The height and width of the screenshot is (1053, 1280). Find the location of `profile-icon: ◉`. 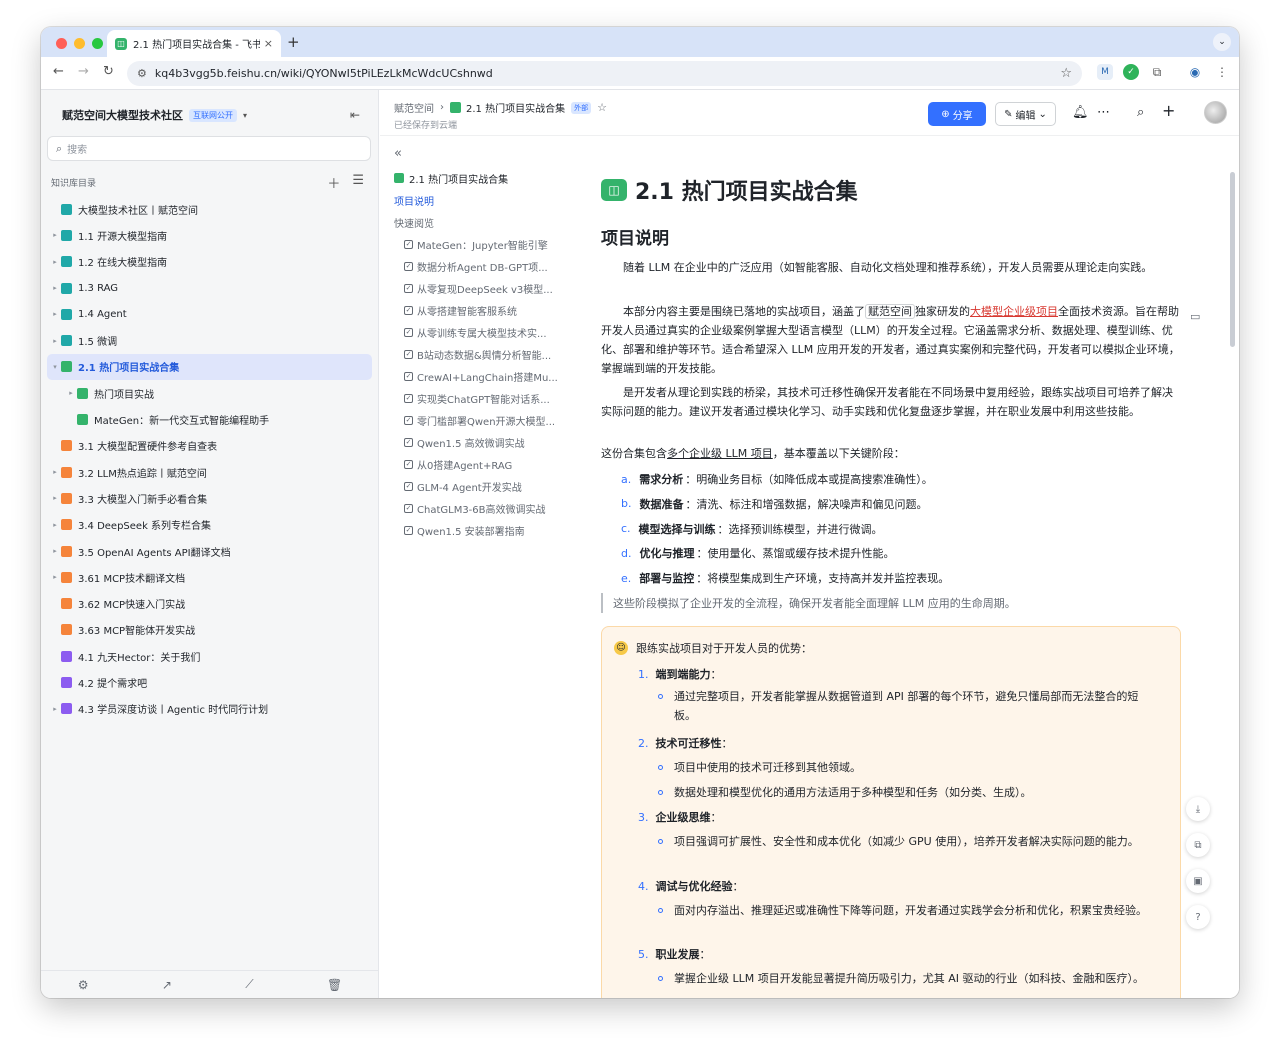

profile-icon: ◉ is located at coordinates (1195, 72).